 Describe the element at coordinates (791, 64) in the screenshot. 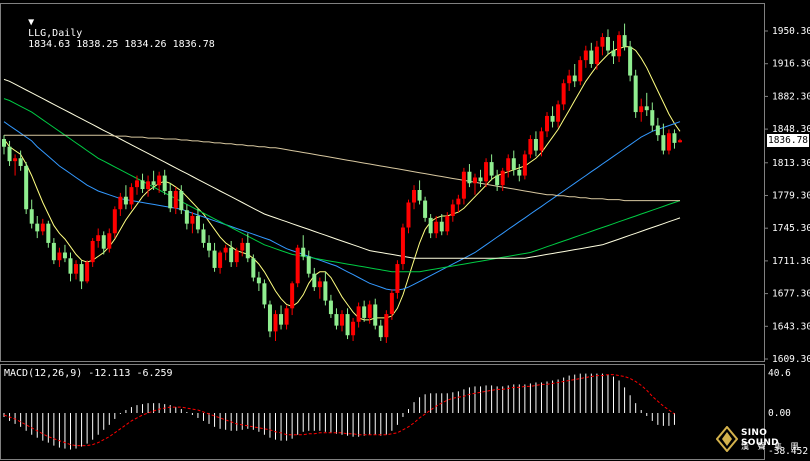

I see `price-tick-label: 1916.30` at that location.